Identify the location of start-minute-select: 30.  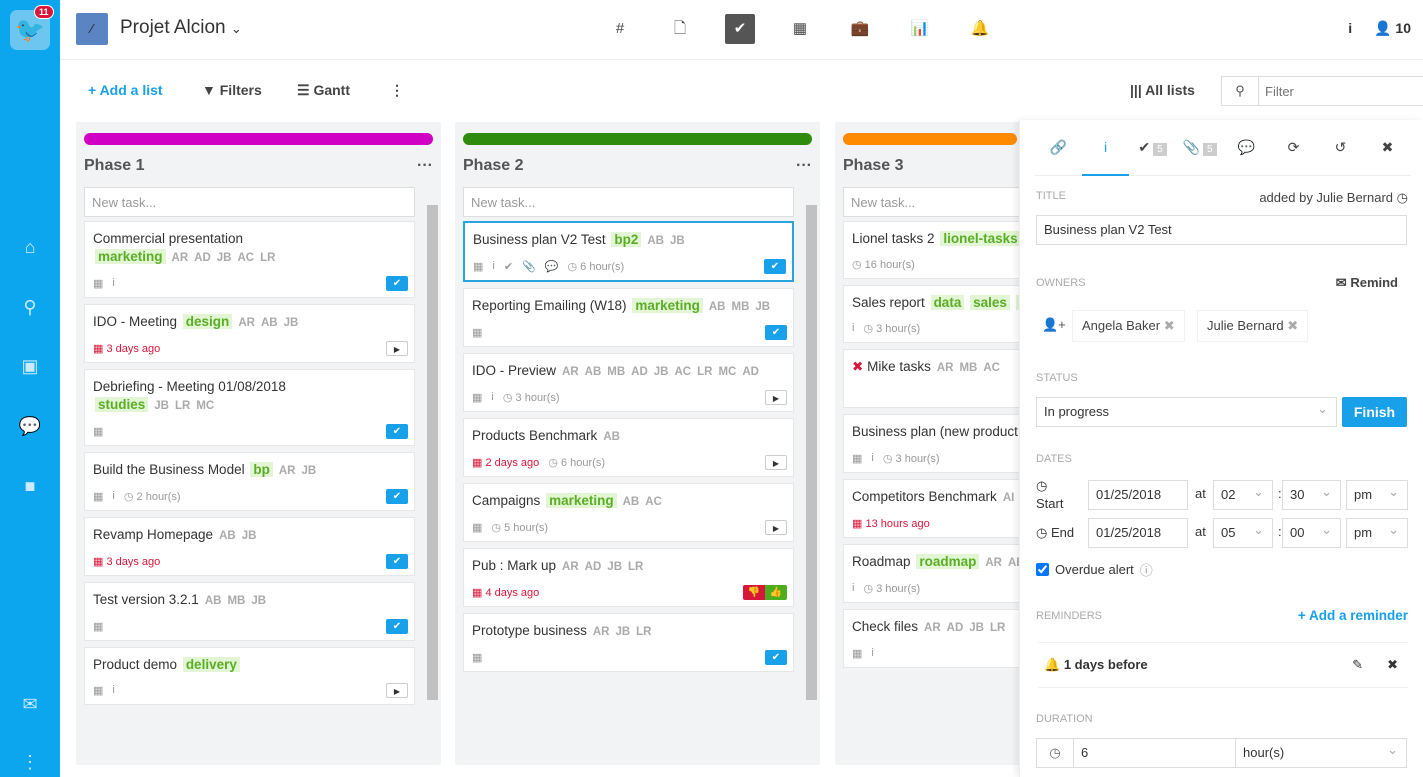
(1311, 495).